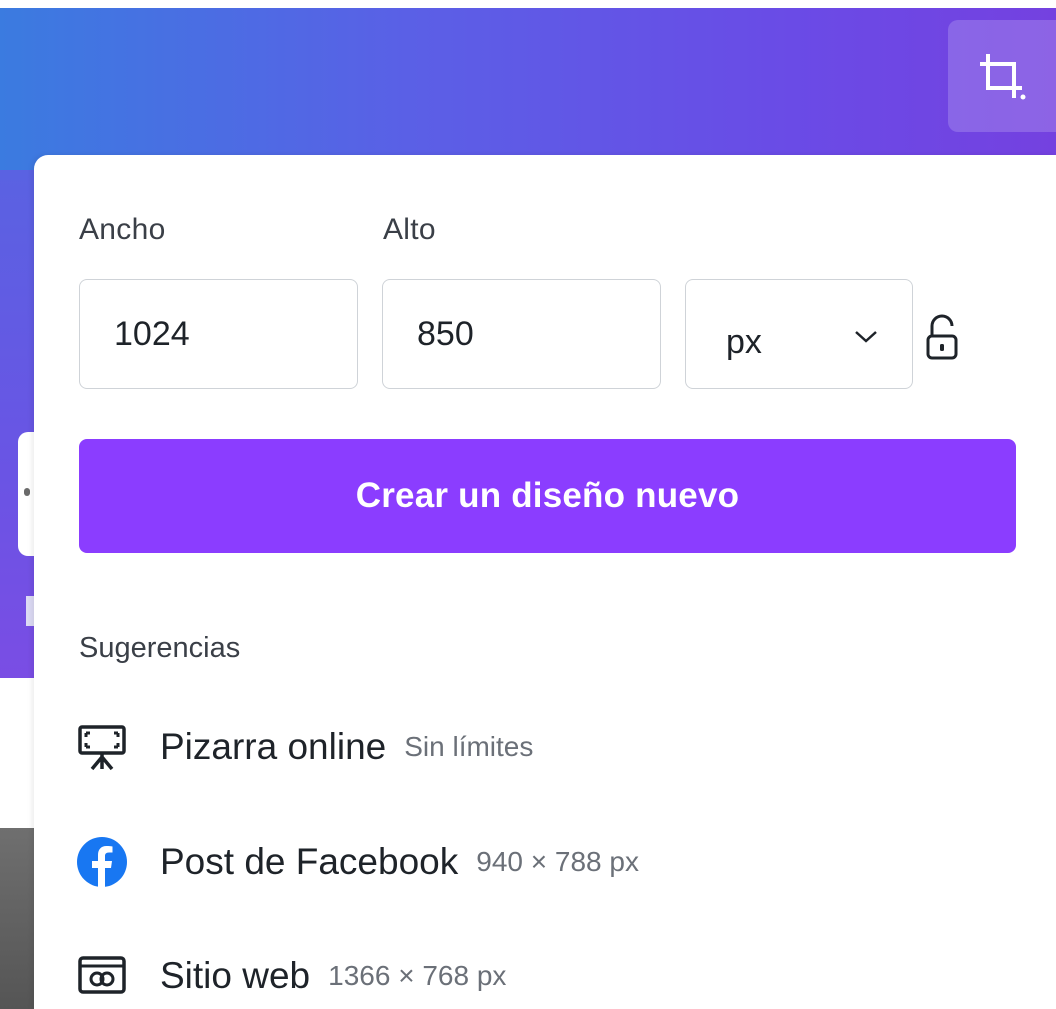  What do you see at coordinates (152, 333) in the screenshot?
I see `width-input-value: 1024` at bounding box center [152, 333].